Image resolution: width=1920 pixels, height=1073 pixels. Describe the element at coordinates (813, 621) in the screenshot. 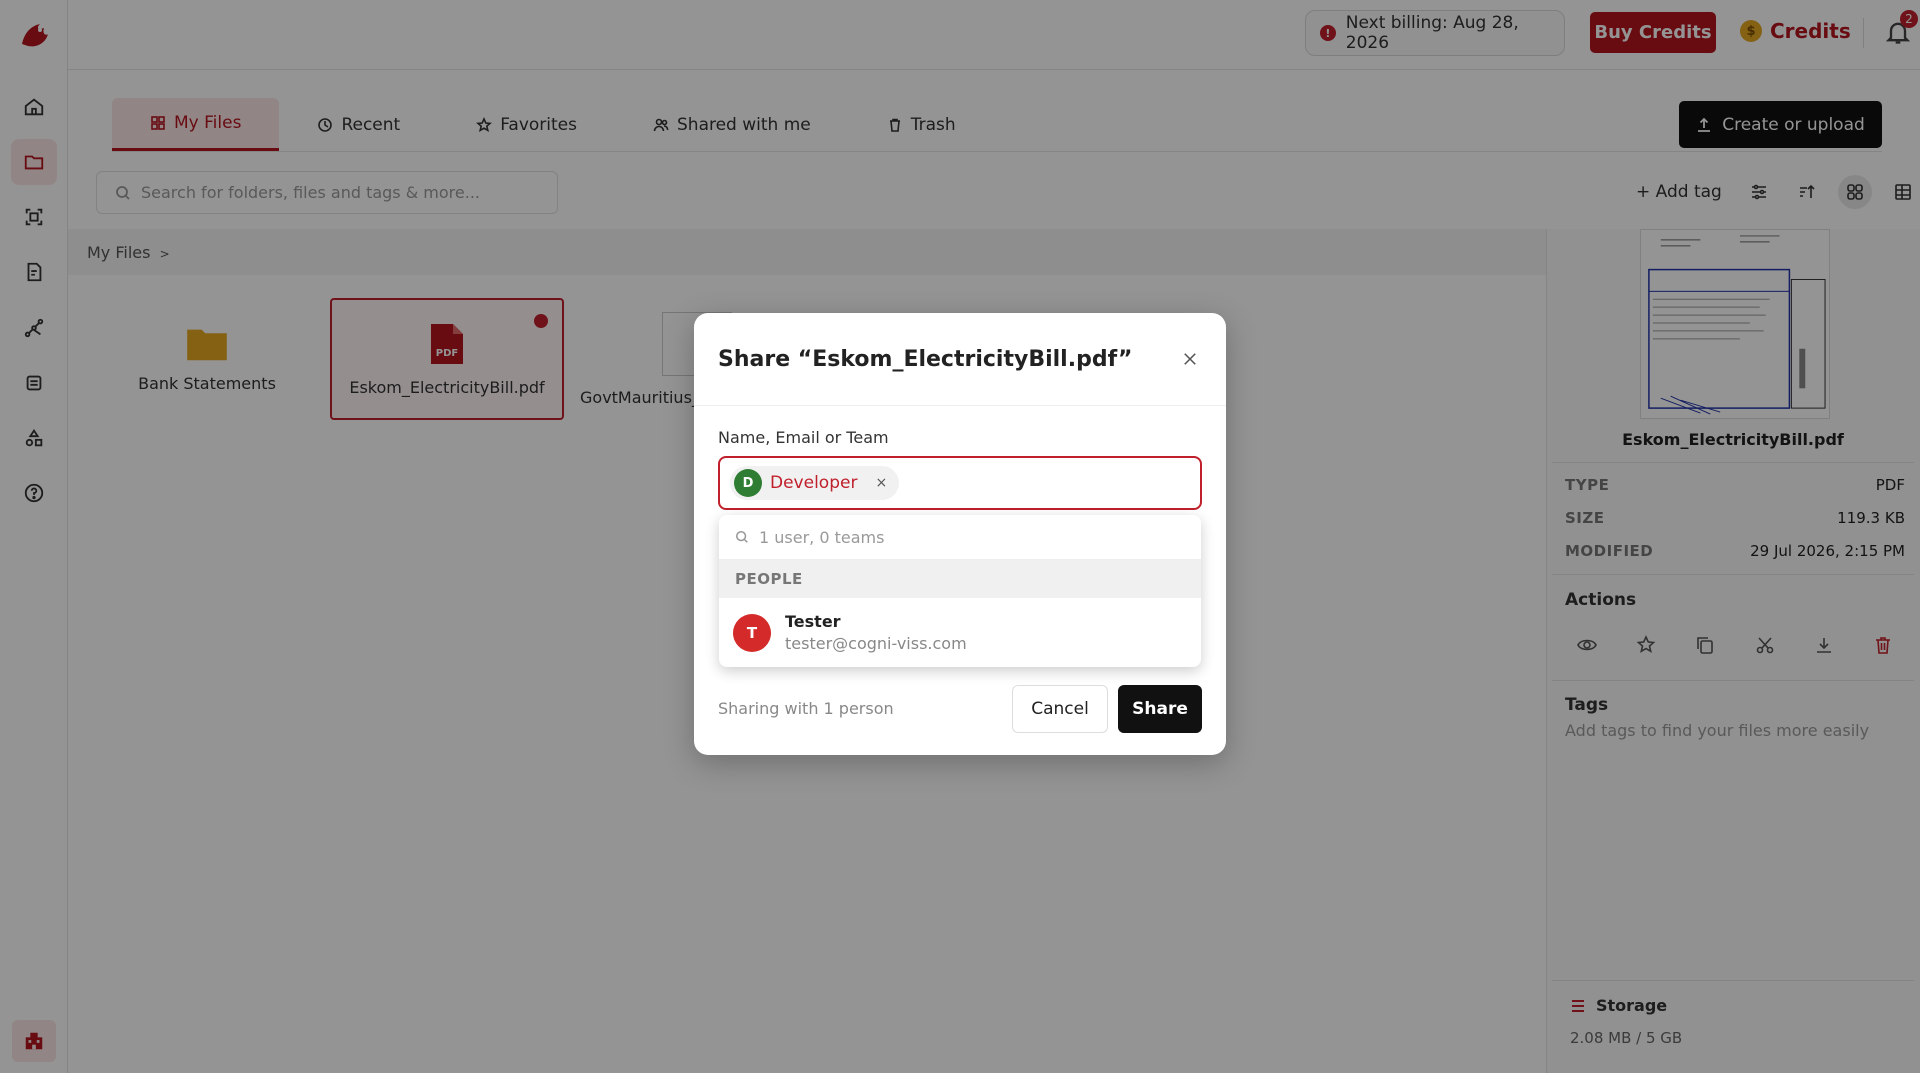

I see `person-name: Tester` at that location.